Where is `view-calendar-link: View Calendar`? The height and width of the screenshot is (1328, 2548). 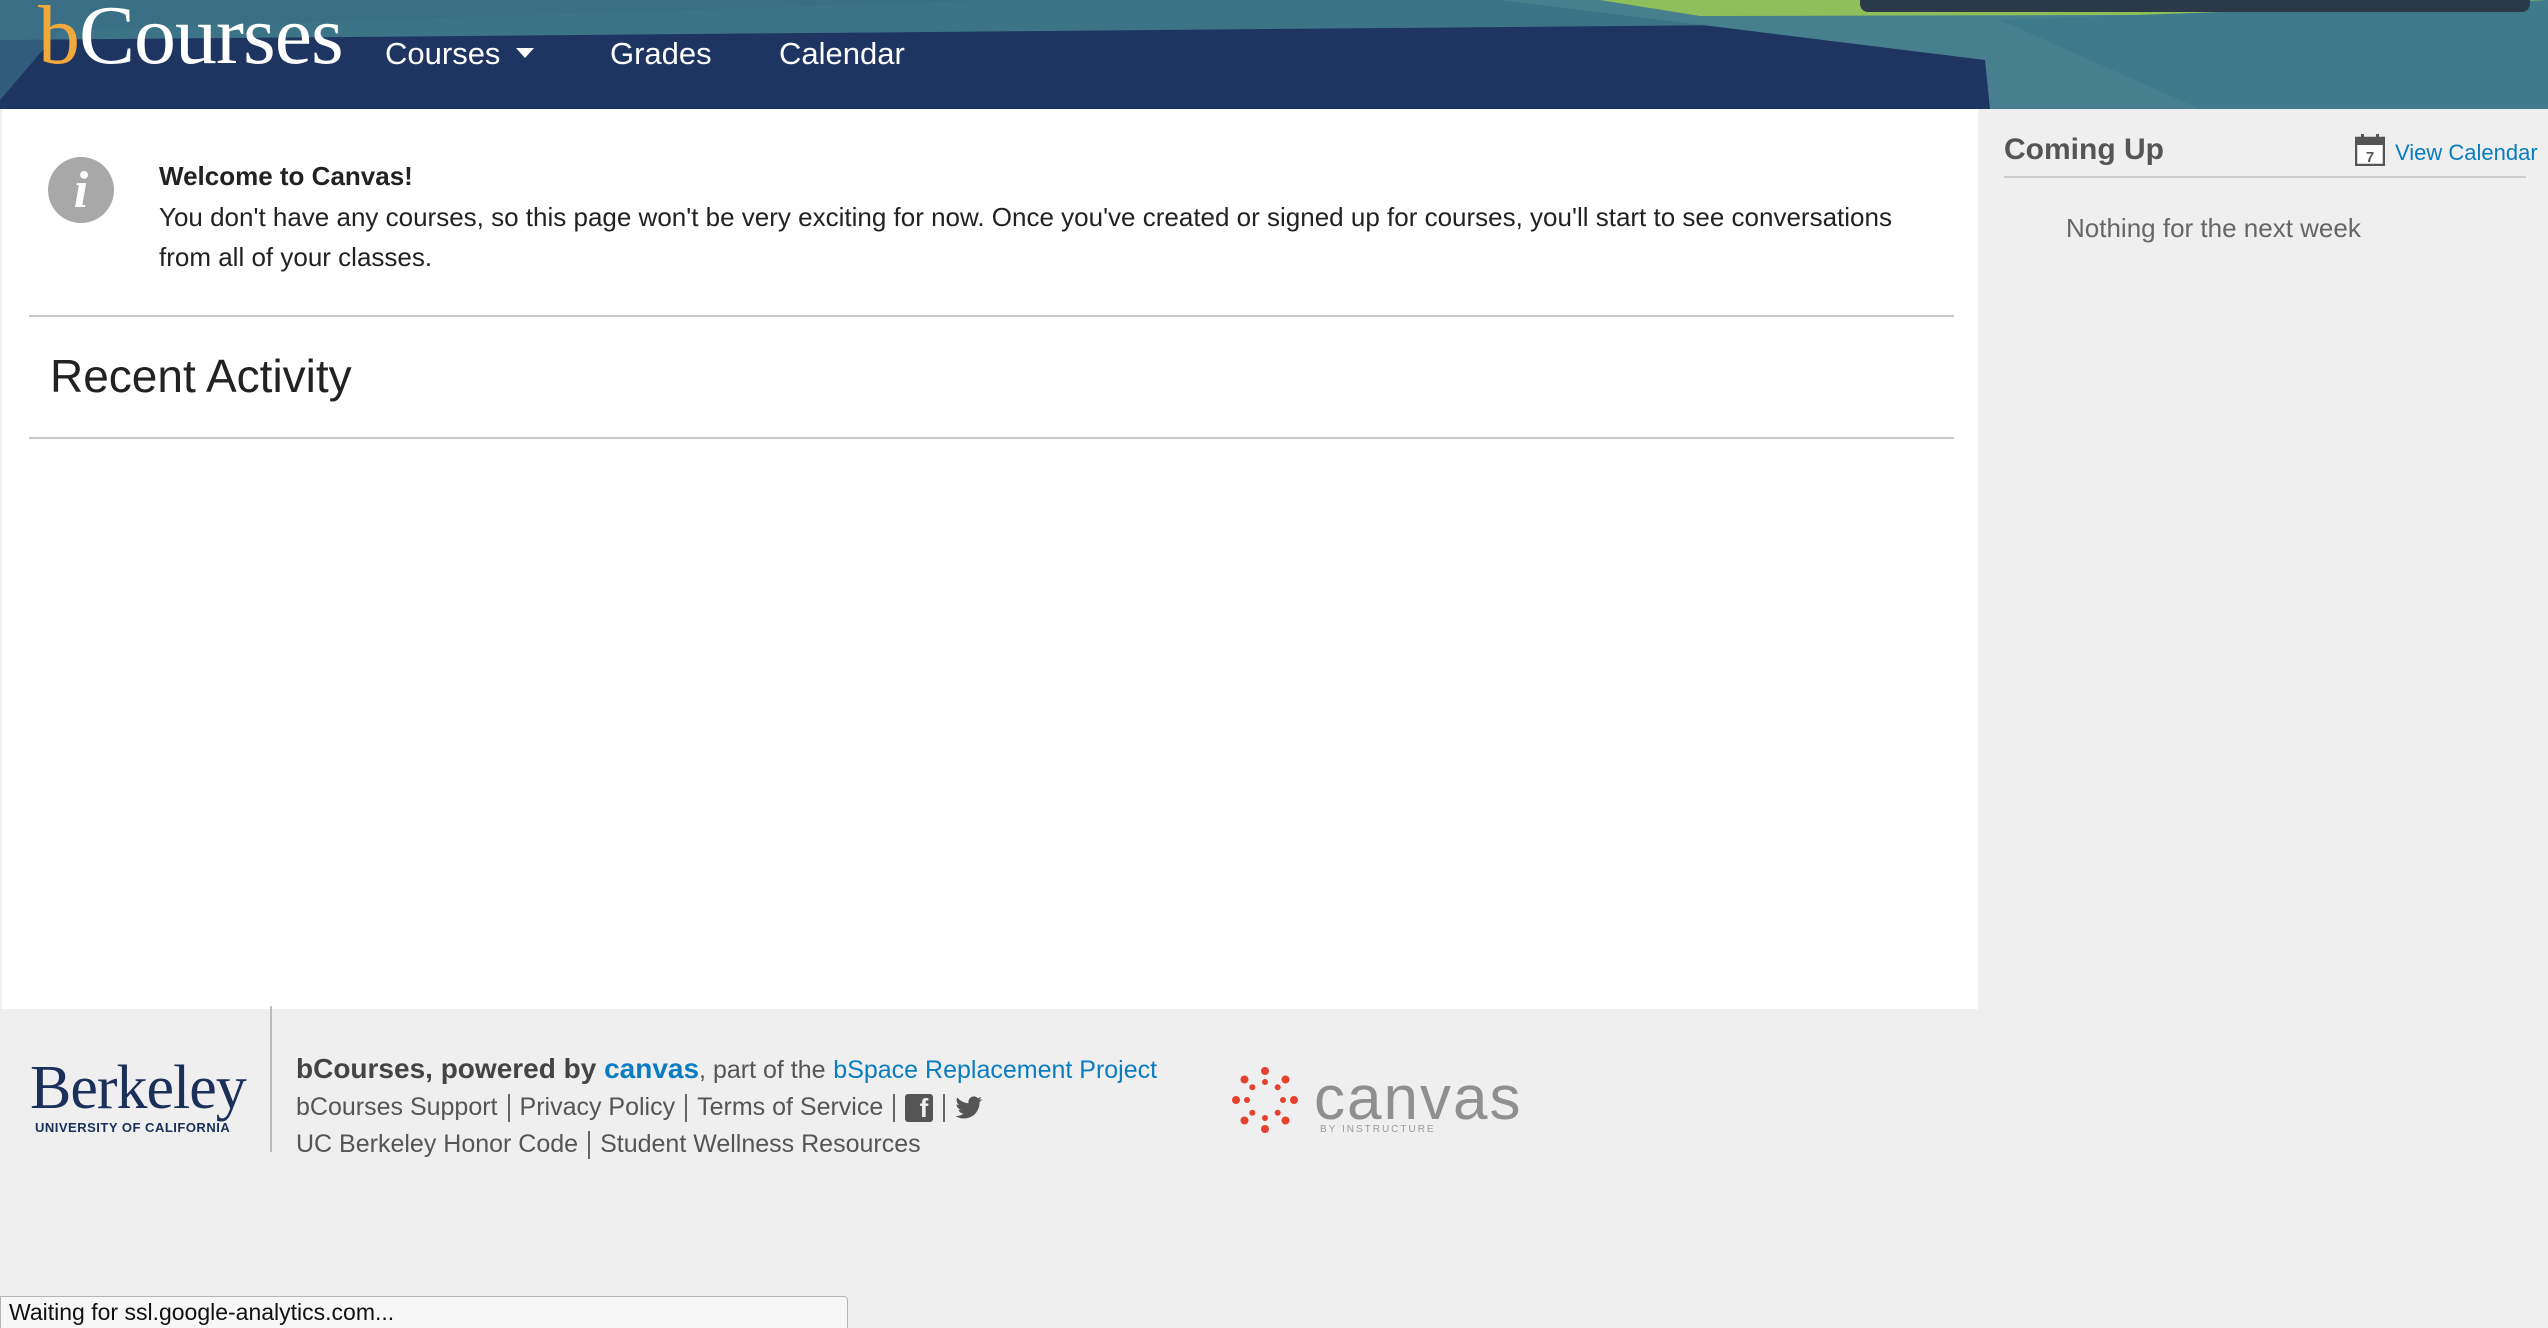
view-calendar-link: View Calendar is located at coordinates (2466, 153).